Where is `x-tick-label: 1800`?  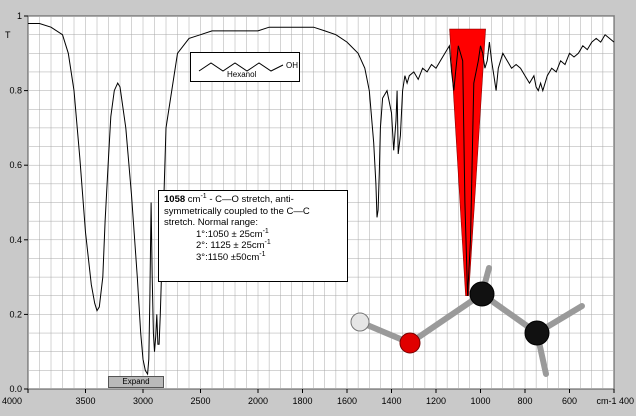
x-tick-label: 1800 is located at coordinates (302, 401).